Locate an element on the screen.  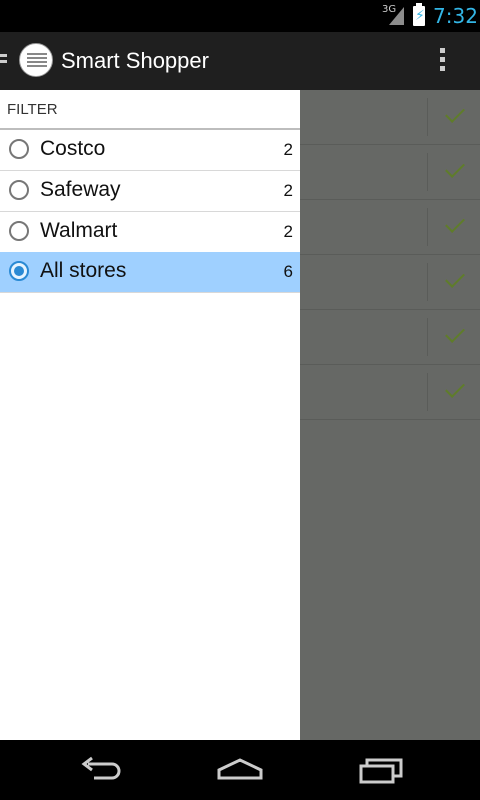
store-filter-walmart: Walmart 2 is located at coordinates (150, 232).